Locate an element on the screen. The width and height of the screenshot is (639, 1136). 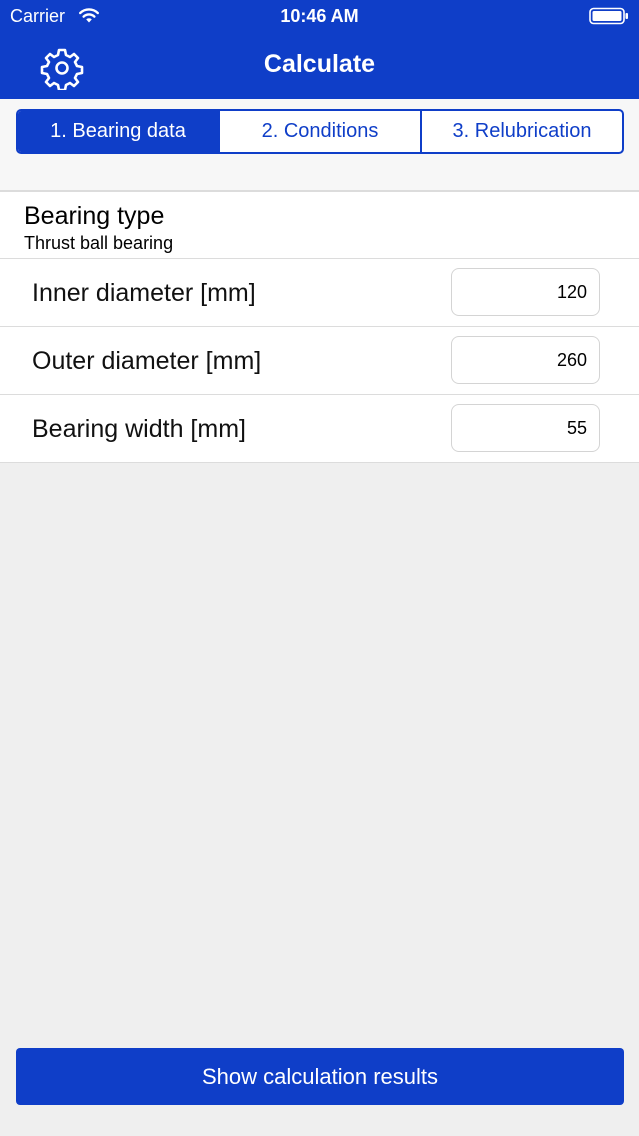
status-time: 10:46 AM is located at coordinates (319, 16).